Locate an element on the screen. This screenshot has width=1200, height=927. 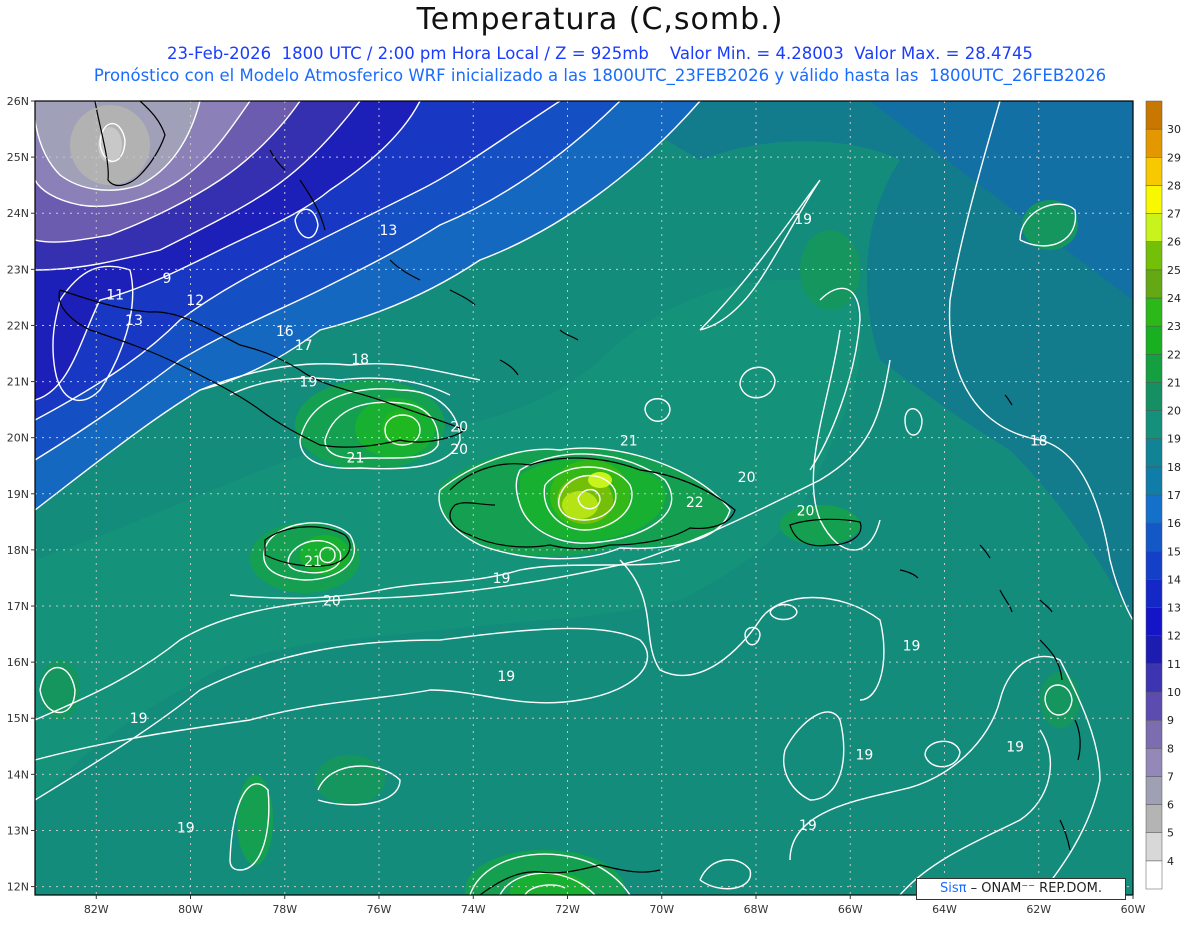
colorbar-level-label: 15 is located at coordinates (1174, 551).